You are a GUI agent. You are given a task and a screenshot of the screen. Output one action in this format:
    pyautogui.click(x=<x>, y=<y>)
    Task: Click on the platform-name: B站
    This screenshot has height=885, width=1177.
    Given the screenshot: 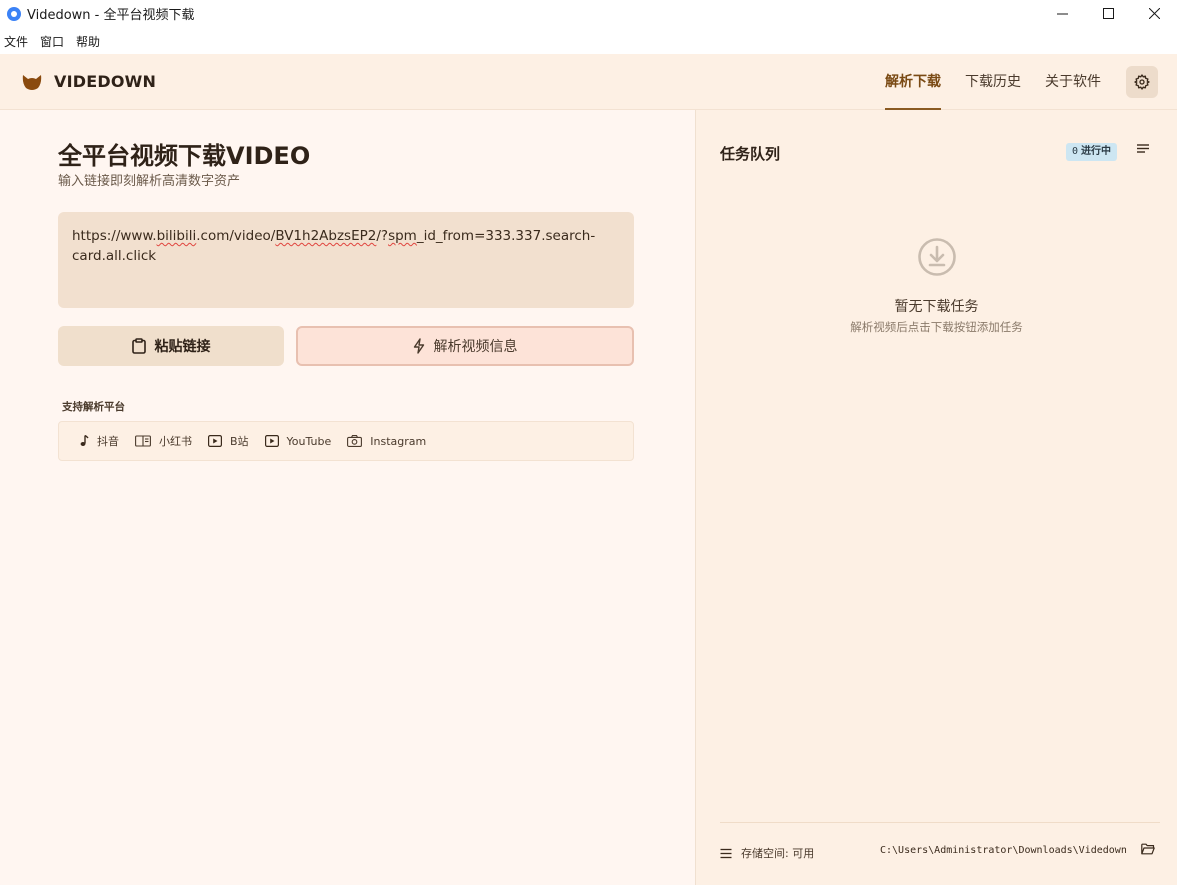 What is the action you would take?
    pyautogui.click(x=239, y=441)
    